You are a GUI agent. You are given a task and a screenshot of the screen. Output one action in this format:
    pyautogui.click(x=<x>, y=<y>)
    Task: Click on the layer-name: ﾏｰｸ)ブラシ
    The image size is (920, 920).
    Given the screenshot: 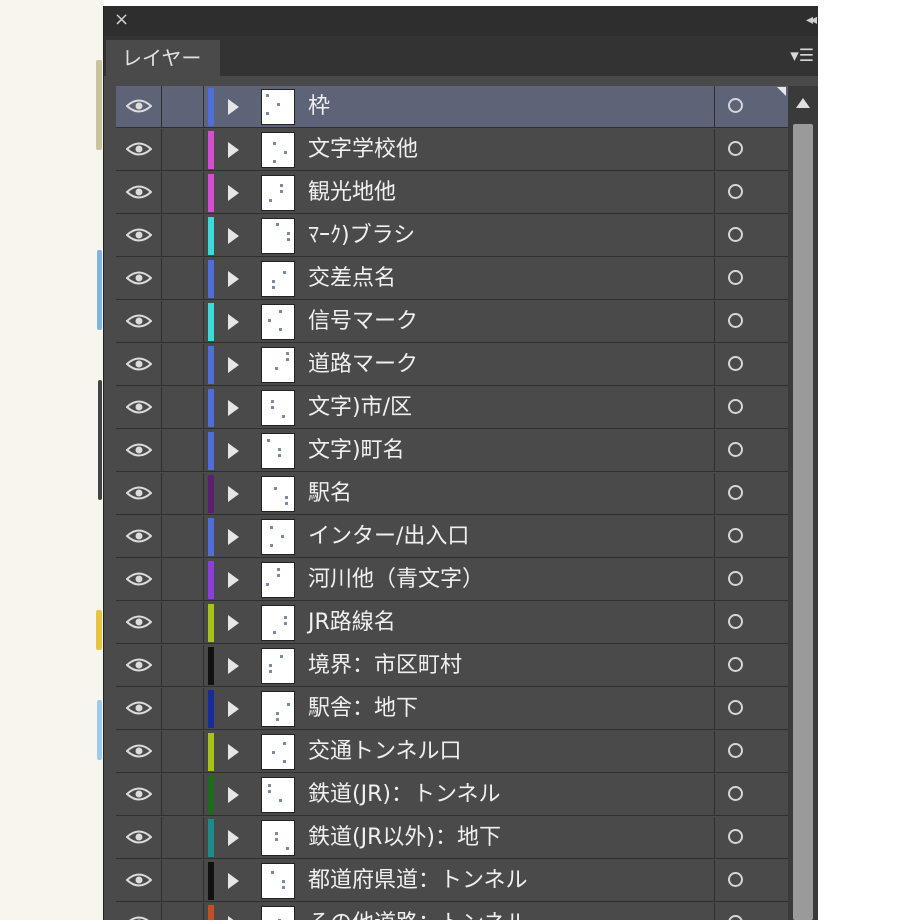 What is the action you would take?
    pyautogui.click(x=361, y=236)
    